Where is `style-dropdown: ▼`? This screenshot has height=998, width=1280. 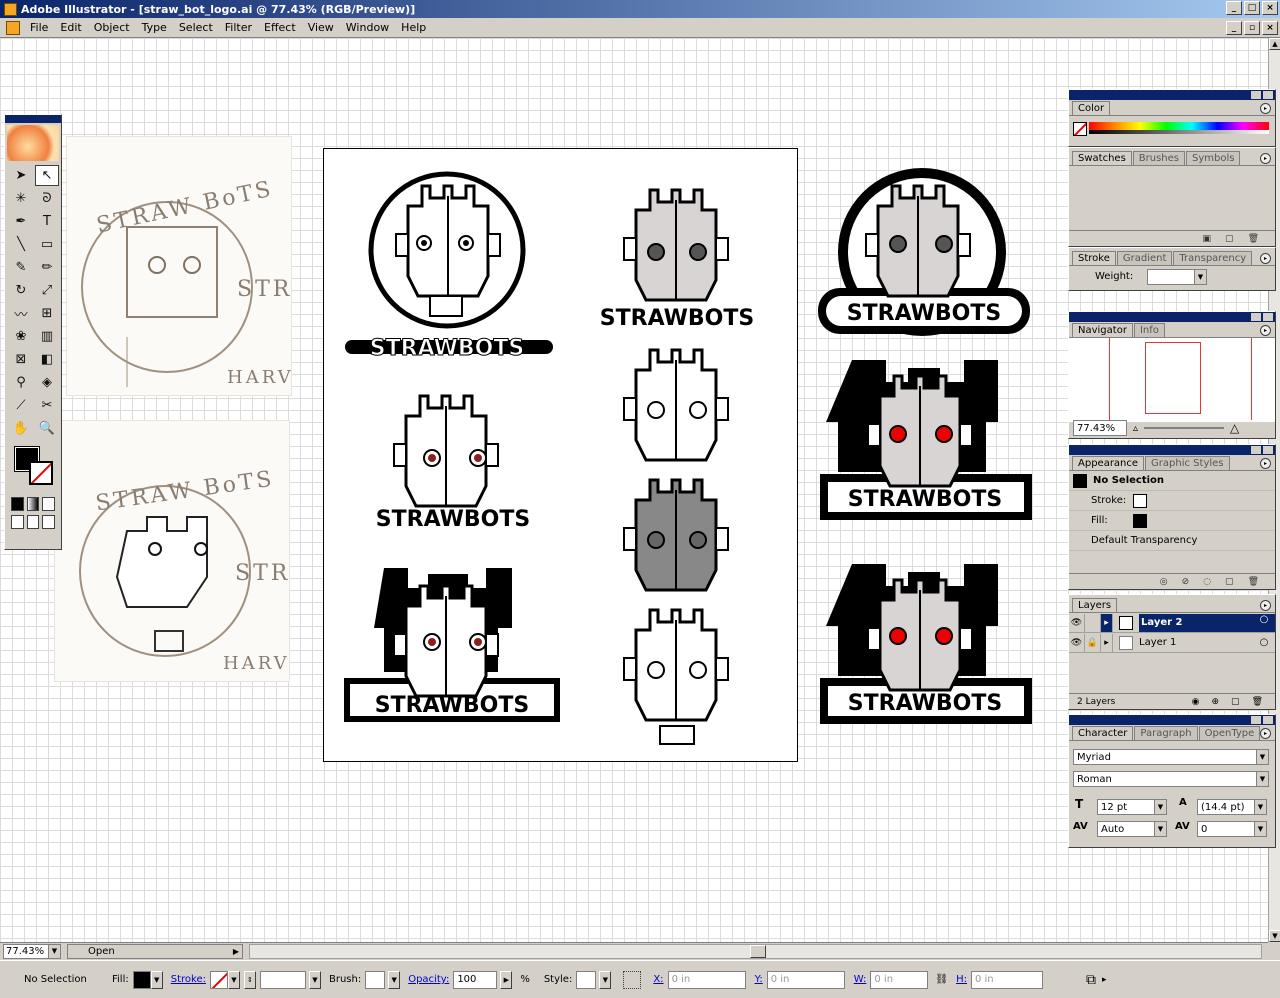
style-dropdown: ▼ is located at coordinates (605, 979).